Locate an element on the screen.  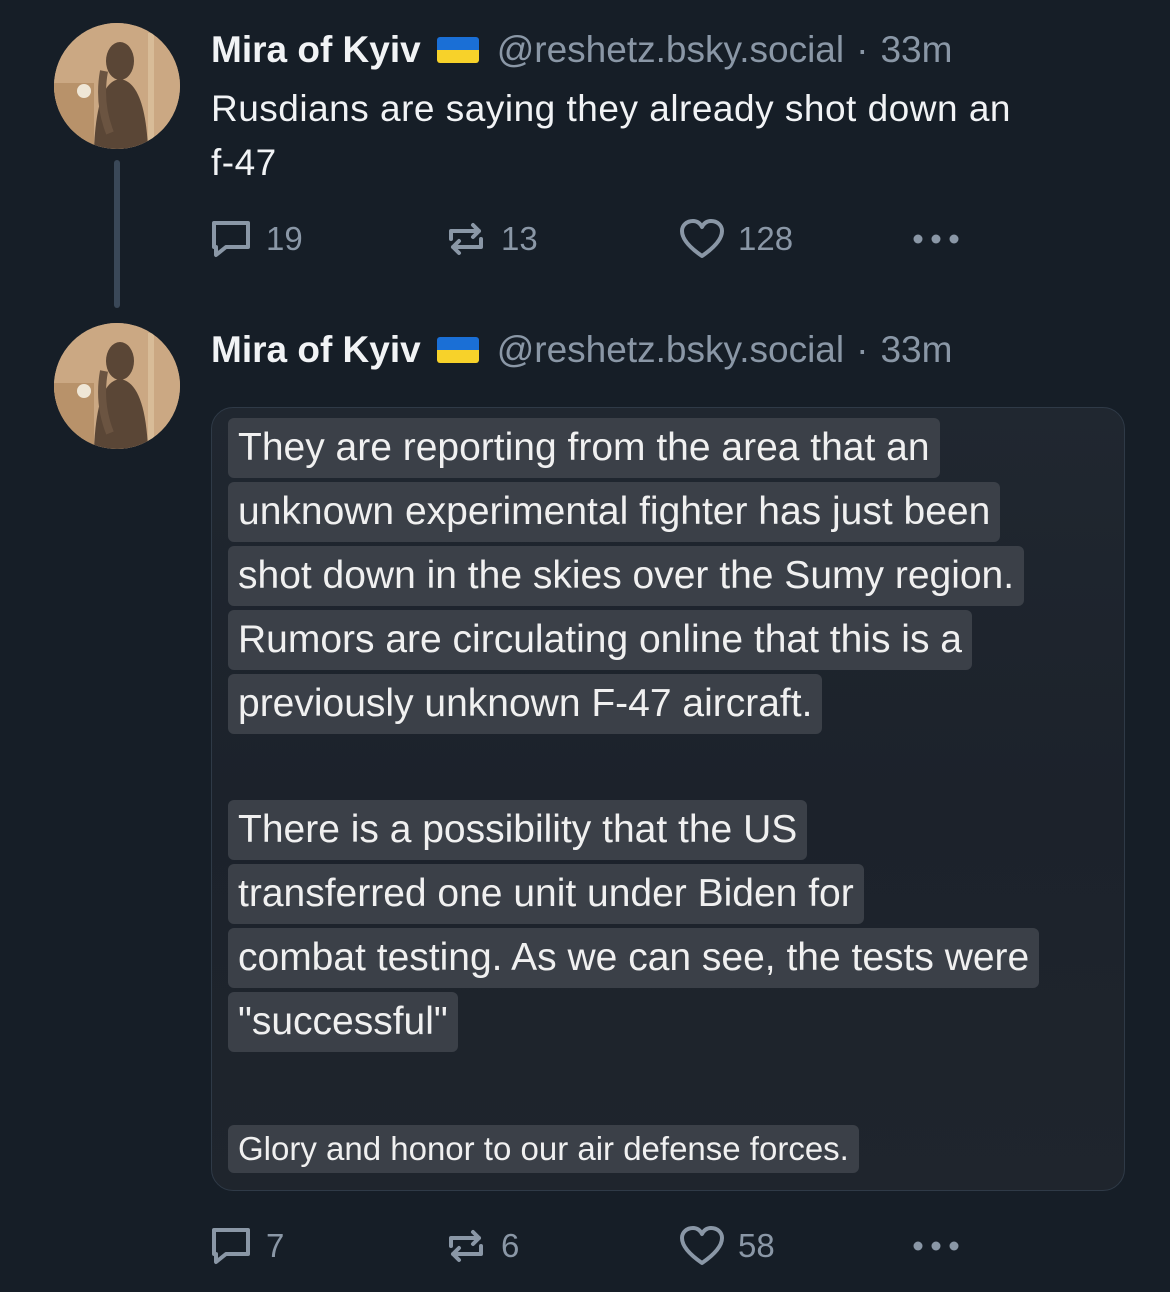
reply-button: 7 is located at coordinates (246, 1246).